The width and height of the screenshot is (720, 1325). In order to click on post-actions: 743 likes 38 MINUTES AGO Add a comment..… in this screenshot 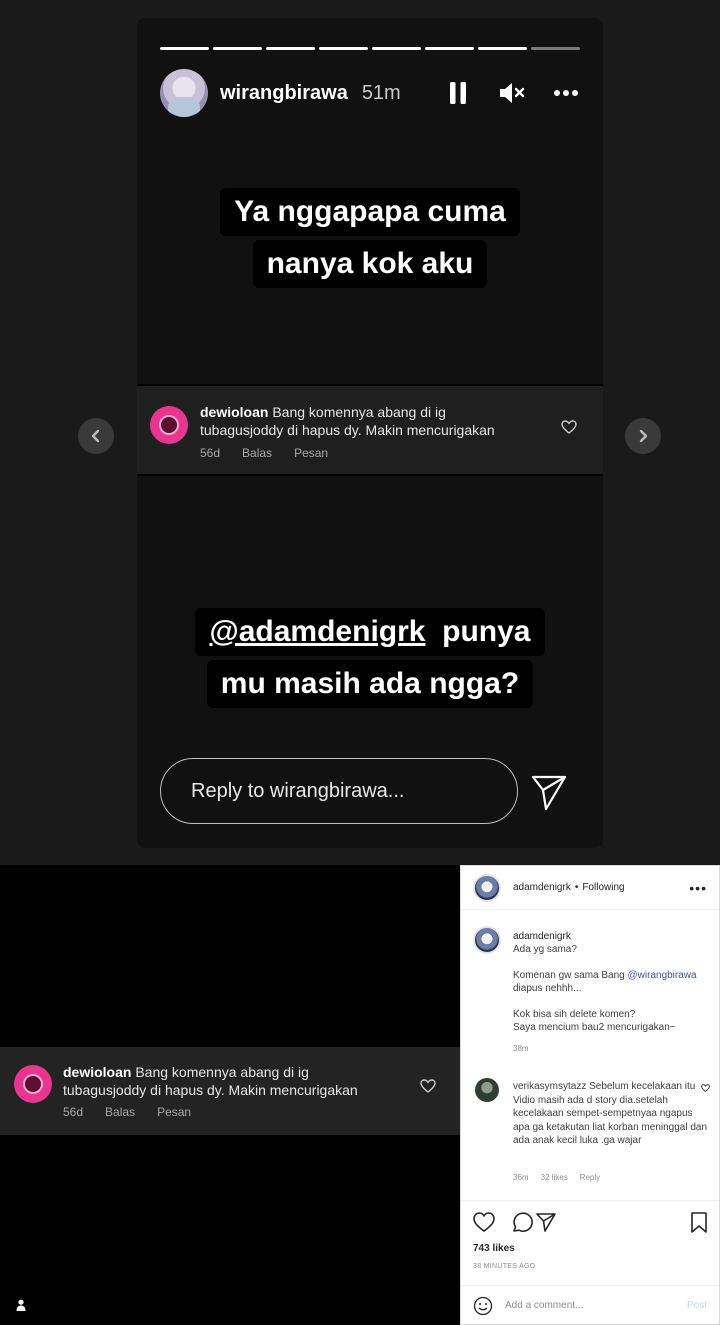, I will do `click(590, 1262)`.